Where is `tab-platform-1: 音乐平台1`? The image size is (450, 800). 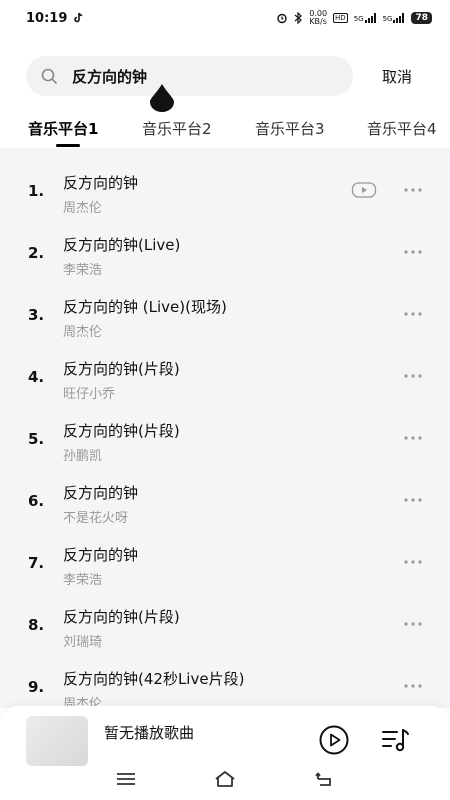 tab-platform-1: 音乐平台1 is located at coordinates (63, 128).